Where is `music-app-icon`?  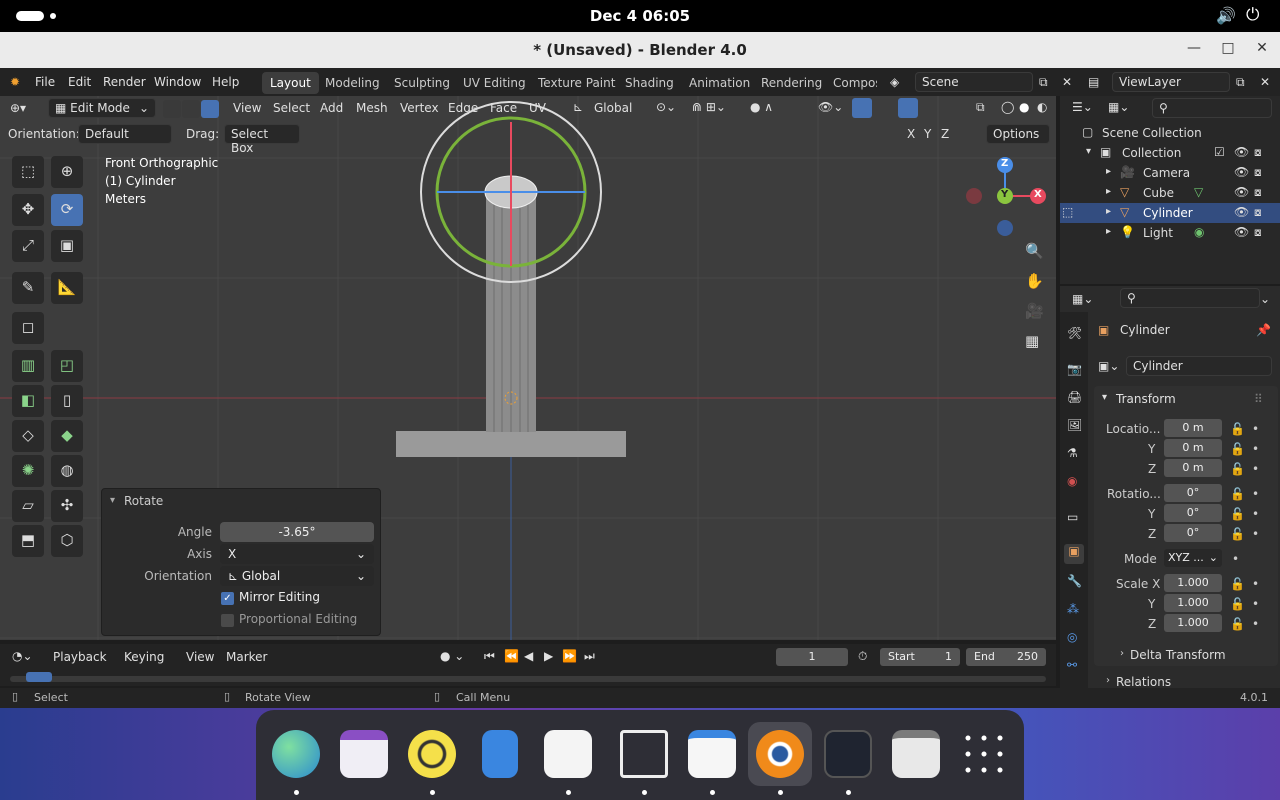
music-app-icon is located at coordinates (432, 754).